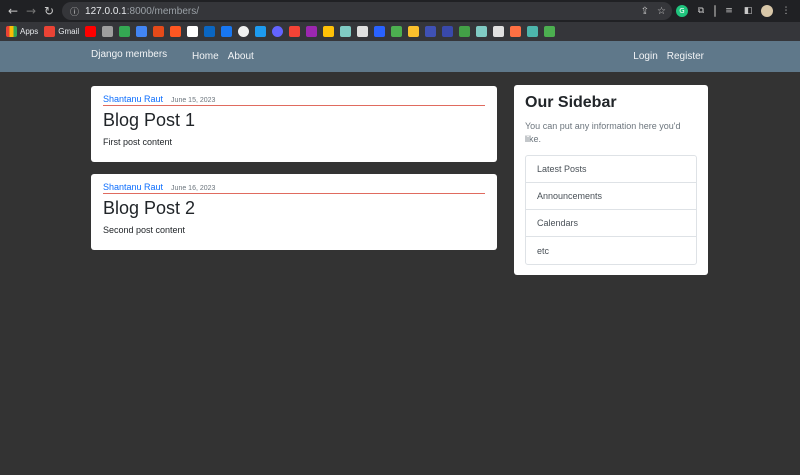 The image size is (800, 475). I want to click on site-navbar: Django members Home About Login Register, so click(400, 56).